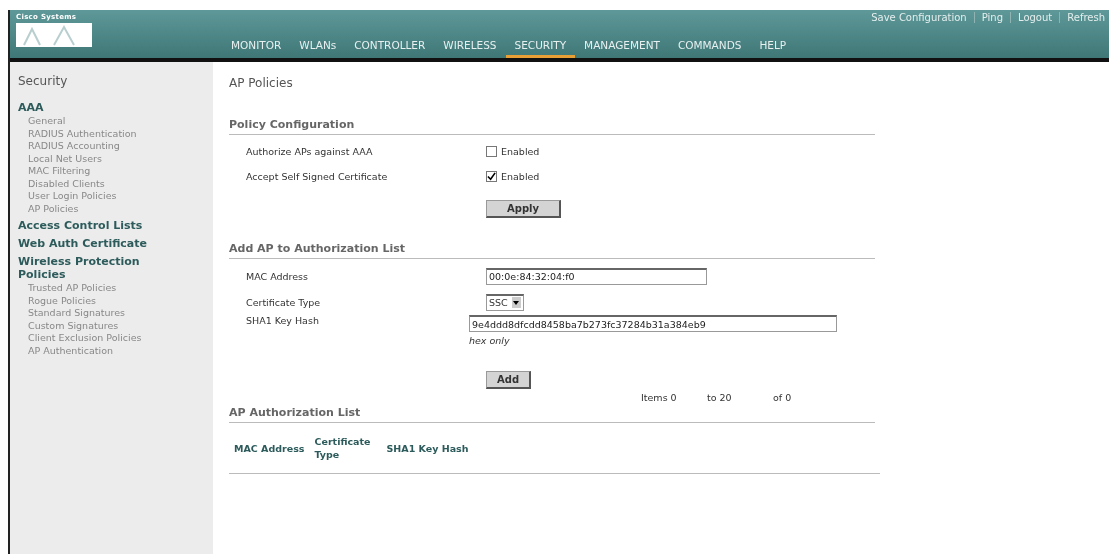 The height and width of the screenshot is (554, 1109). I want to click on sidebar-section: Access Control Lists, so click(103, 225).